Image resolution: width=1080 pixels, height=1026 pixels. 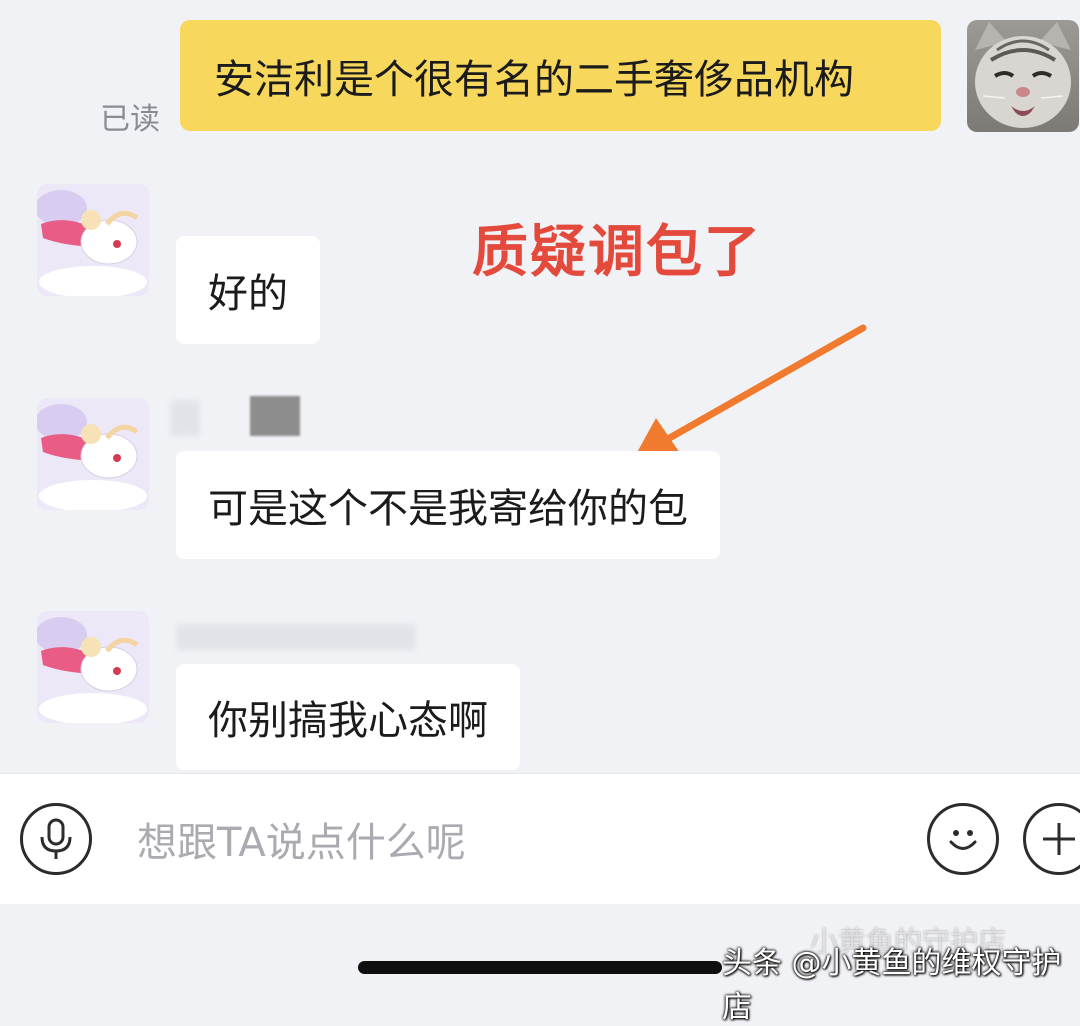 I want to click on incoming-message-bubble: 好的, so click(x=248, y=290).